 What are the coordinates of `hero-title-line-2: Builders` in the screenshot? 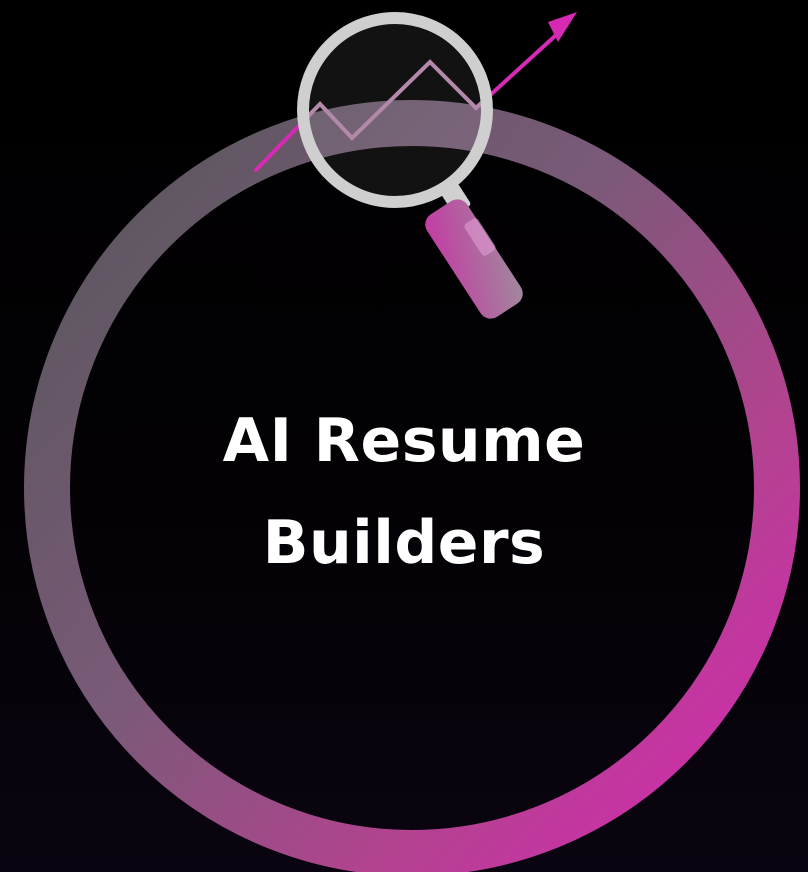 It's located at (404, 543).